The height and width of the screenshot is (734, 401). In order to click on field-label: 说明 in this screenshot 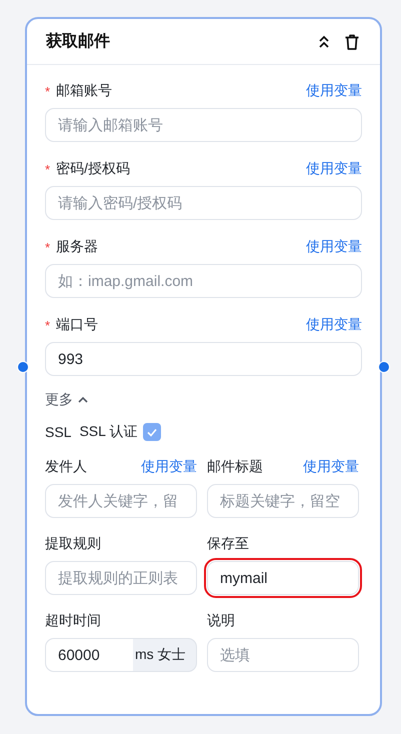, I will do `click(221, 621)`.